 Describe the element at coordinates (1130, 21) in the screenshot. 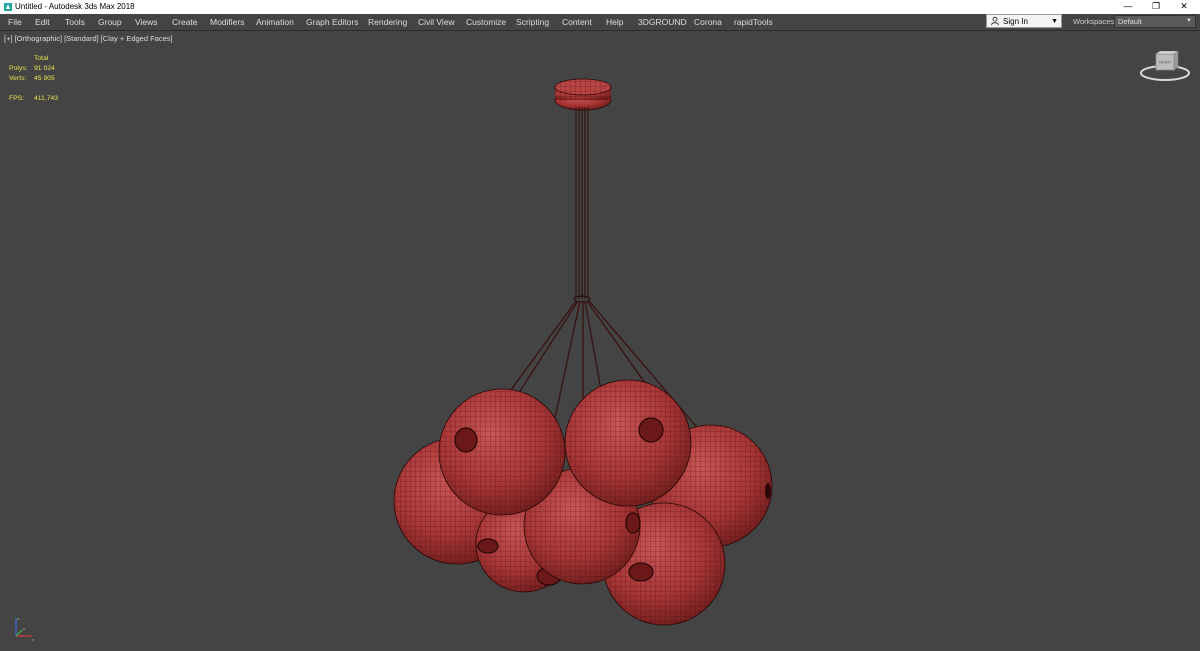

I see `workspaces-value: Default` at that location.